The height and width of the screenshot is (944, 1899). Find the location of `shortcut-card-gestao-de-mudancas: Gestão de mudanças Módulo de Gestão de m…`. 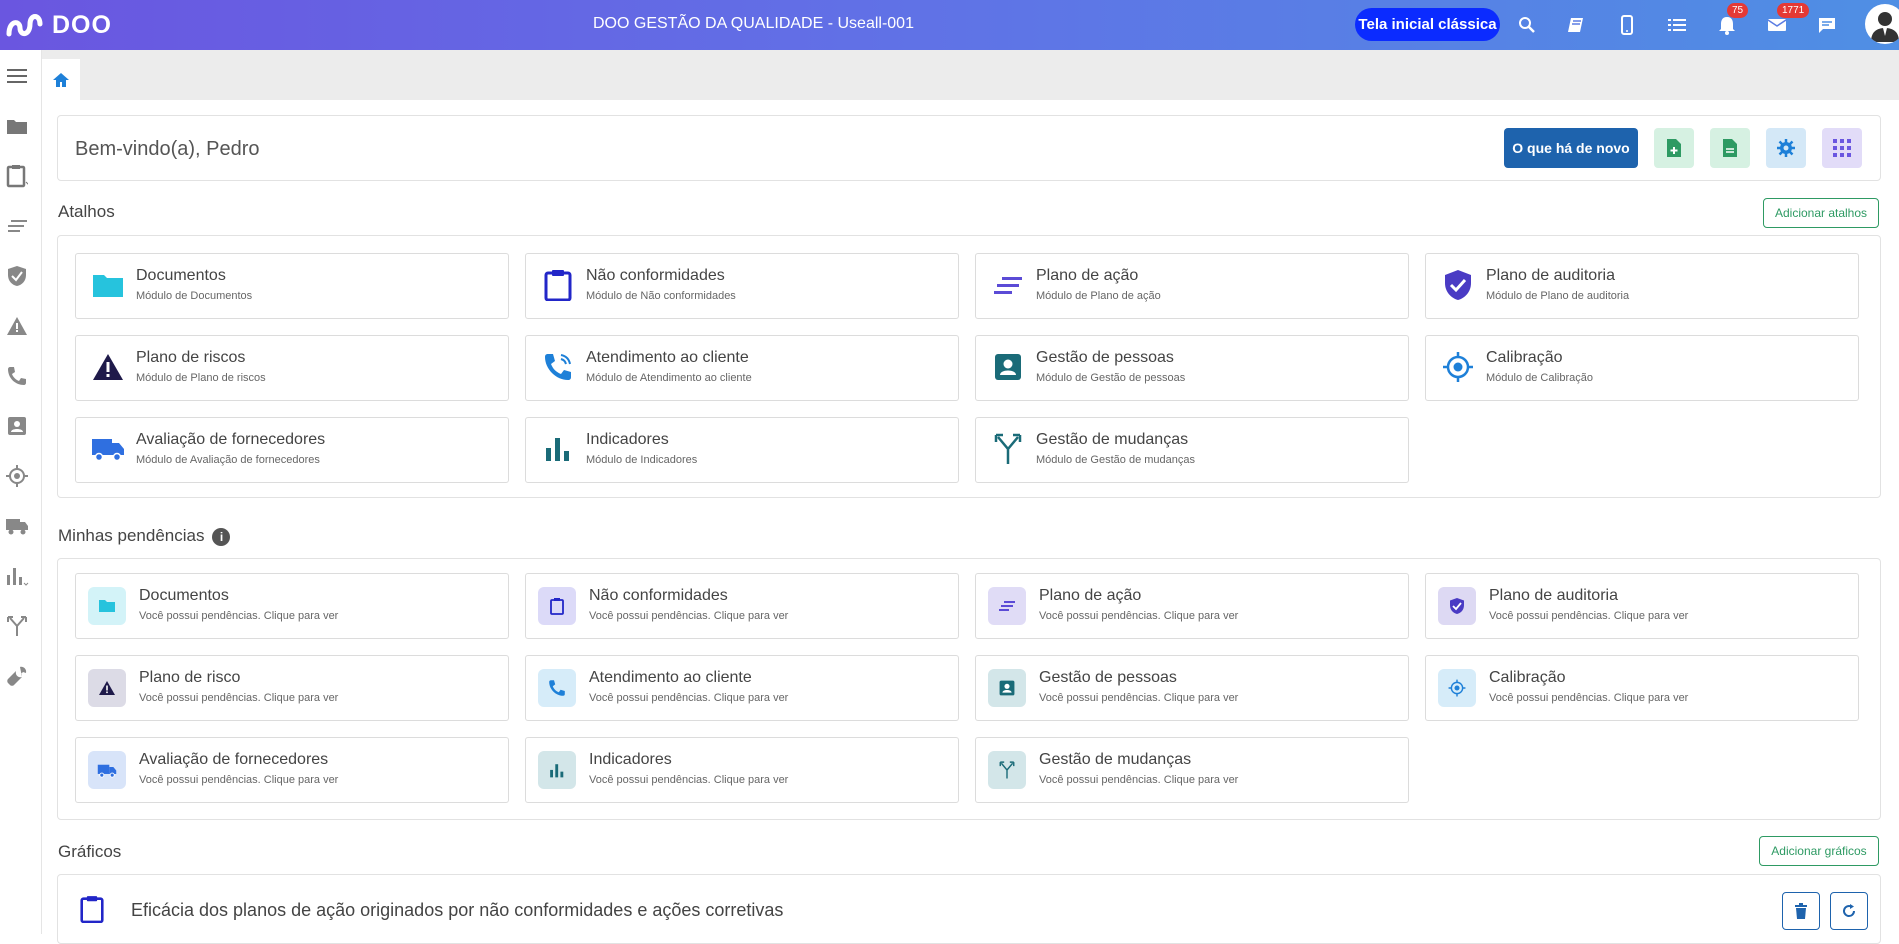

shortcut-card-gestao-de-mudancas: Gestão de mudanças Módulo de Gestão de m… is located at coordinates (1192, 450).